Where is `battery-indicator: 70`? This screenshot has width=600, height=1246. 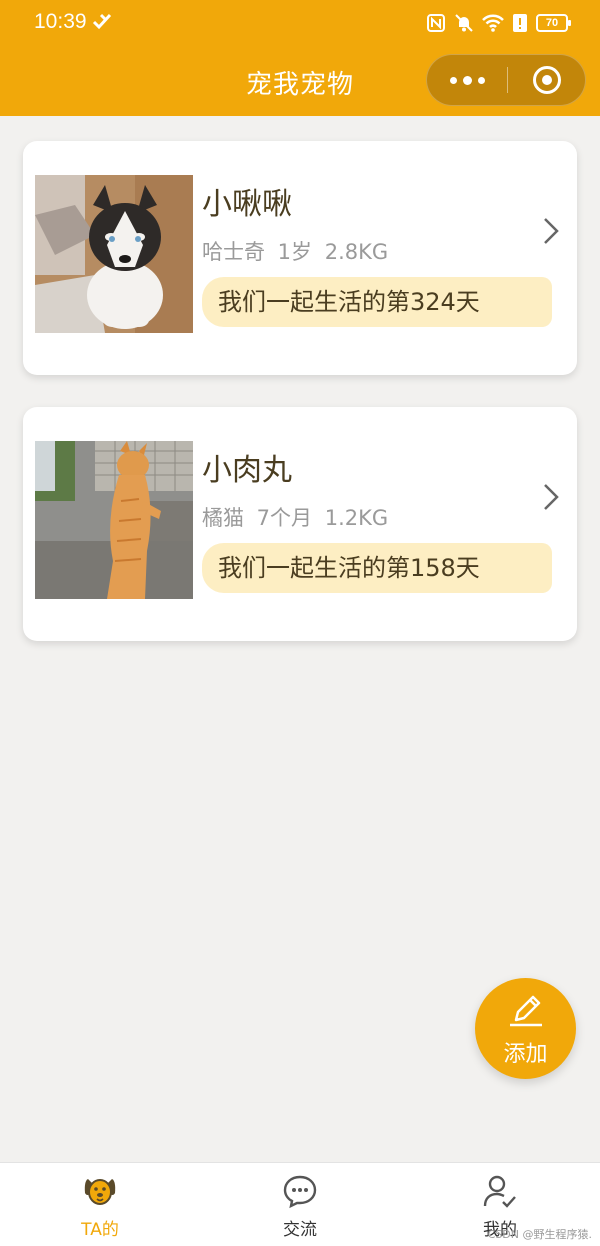
battery-indicator: 70 is located at coordinates (553, 23).